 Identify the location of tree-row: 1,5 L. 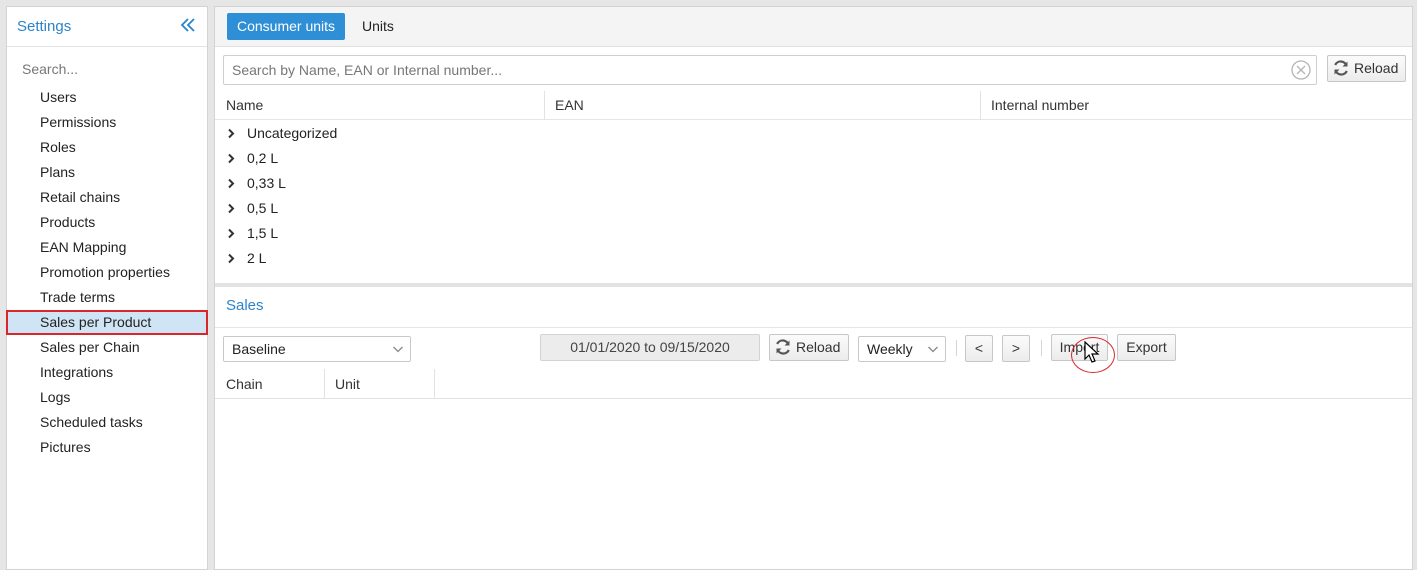
(813, 233).